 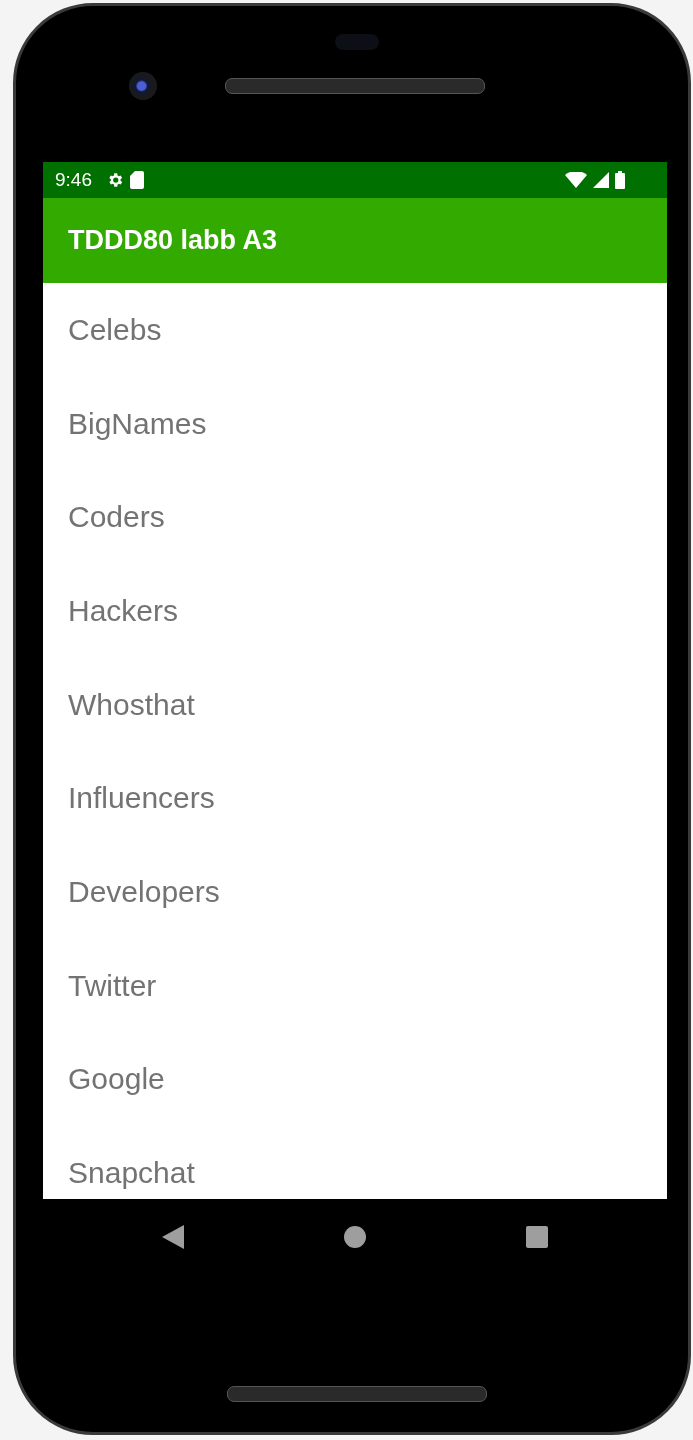 What do you see at coordinates (355, 704) in the screenshot?
I see `list-item: Whosthat` at bounding box center [355, 704].